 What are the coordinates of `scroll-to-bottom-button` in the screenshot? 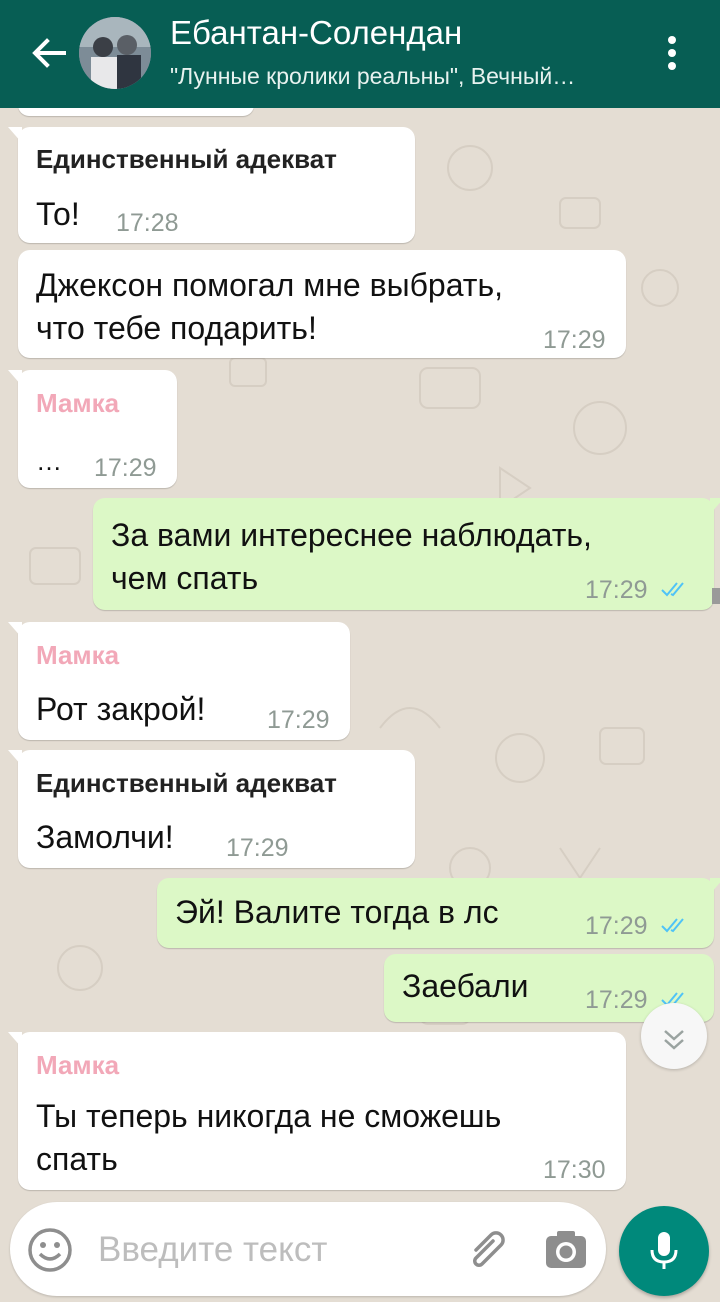 It's located at (674, 1036).